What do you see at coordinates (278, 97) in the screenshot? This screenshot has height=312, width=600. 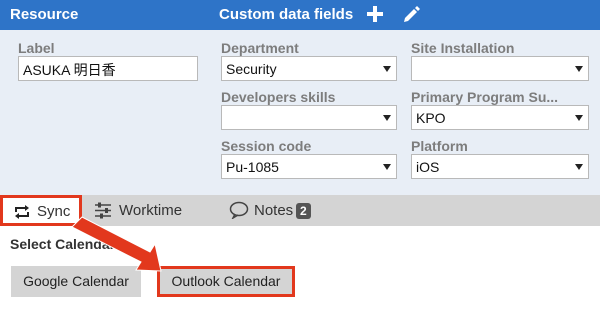 I see `developers-skills-label: Developers skills` at bounding box center [278, 97].